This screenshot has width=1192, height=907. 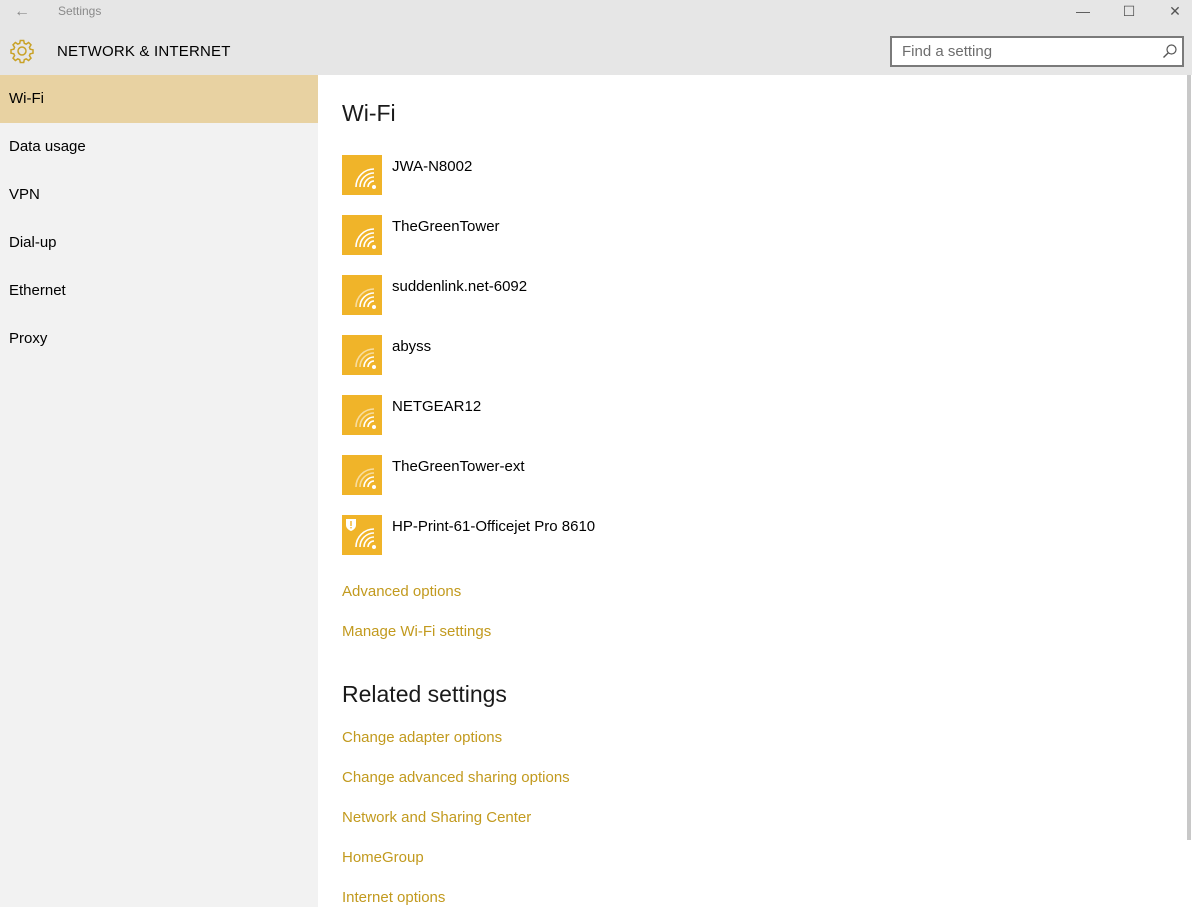 What do you see at coordinates (542, 425) in the screenshot?
I see `network-item: NETGEAR12` at bounding box center [542, 425].